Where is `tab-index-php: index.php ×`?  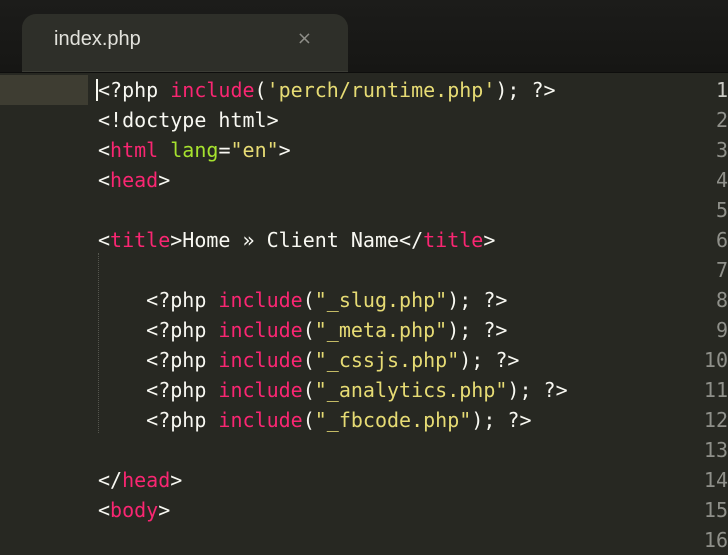 tab-index-php: index.php × is located at coordinates (185, 43).